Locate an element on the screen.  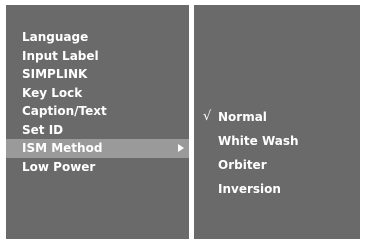
menu-item-simplink: SIMPLINK is located at coordinates (97, 74).